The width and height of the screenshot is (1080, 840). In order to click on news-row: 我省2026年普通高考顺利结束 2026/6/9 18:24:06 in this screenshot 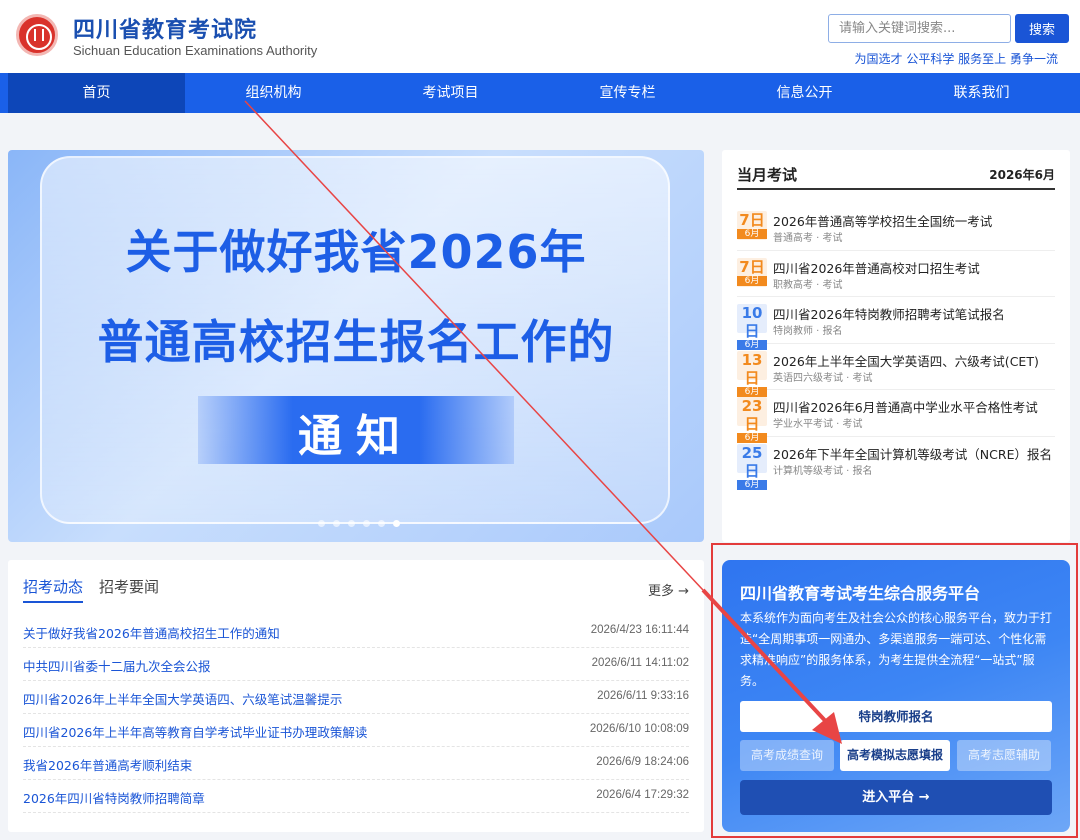, I will do `click(356, 763)`.